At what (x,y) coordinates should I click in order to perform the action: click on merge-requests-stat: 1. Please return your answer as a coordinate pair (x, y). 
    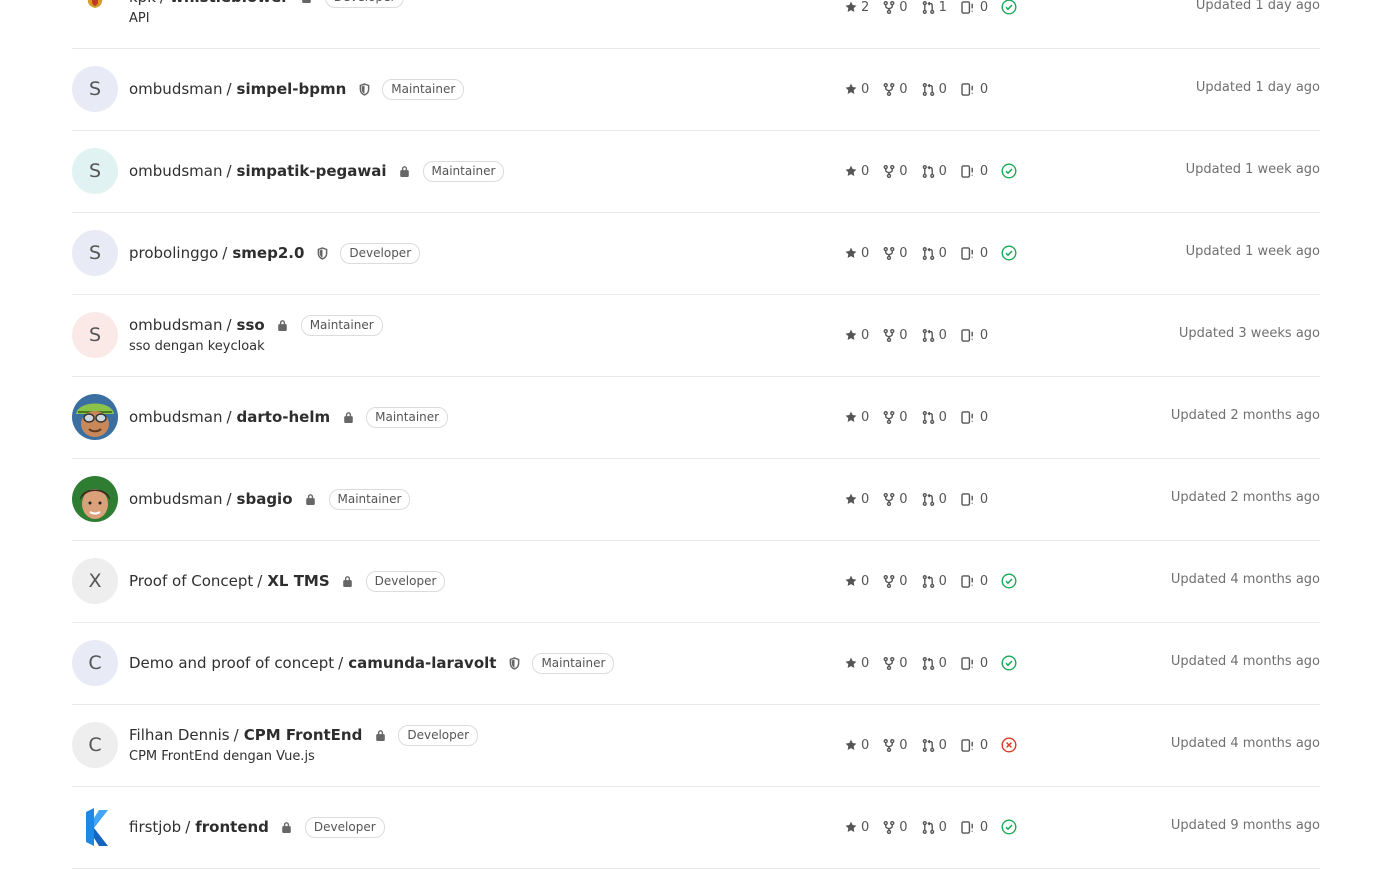
    Looking at the image, I should click on (934, 7).